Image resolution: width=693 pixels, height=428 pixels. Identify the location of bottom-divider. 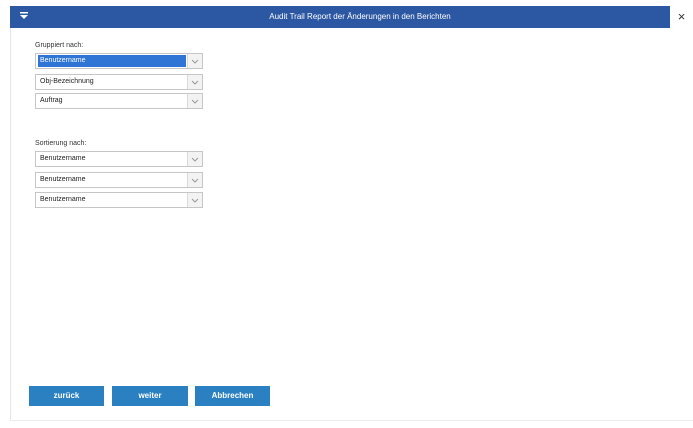
(351, 420).